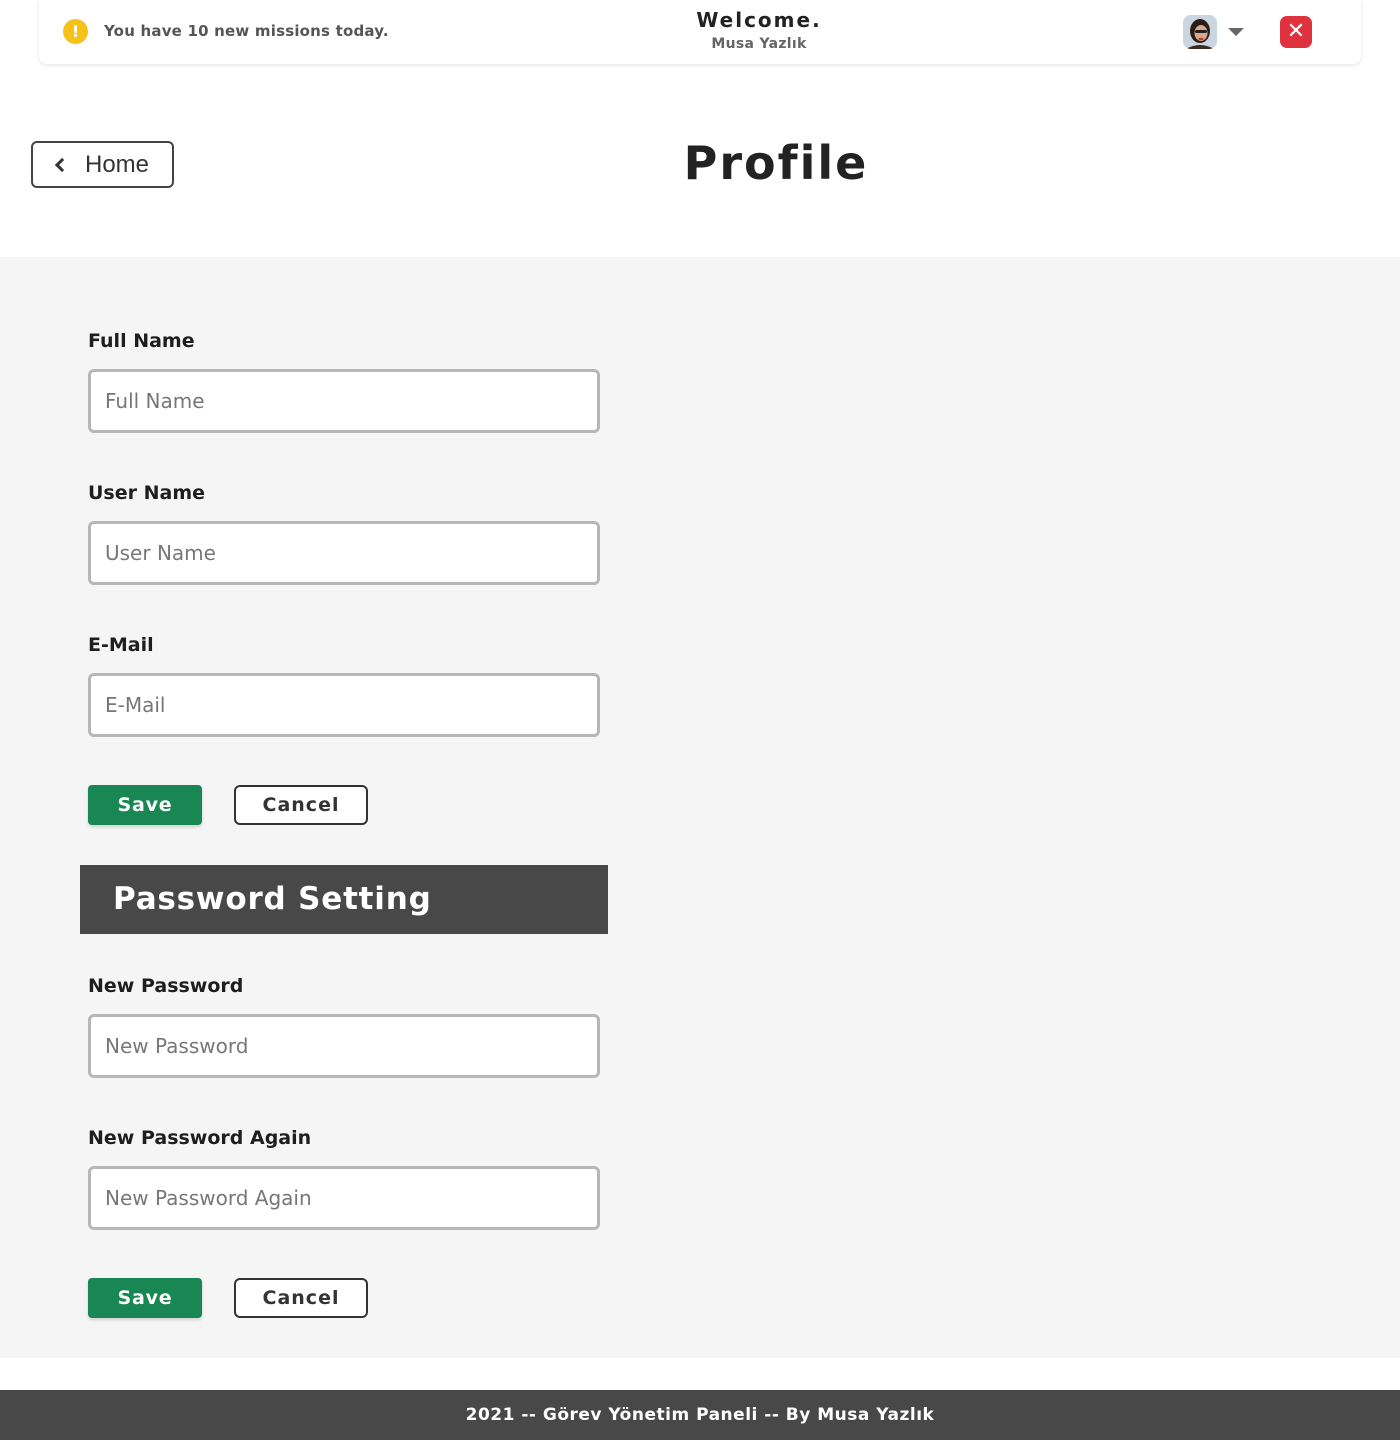 The height and width of the screenshot is (1440, 1400). I want to click on close-icon: ✕, so click(1296, 32).